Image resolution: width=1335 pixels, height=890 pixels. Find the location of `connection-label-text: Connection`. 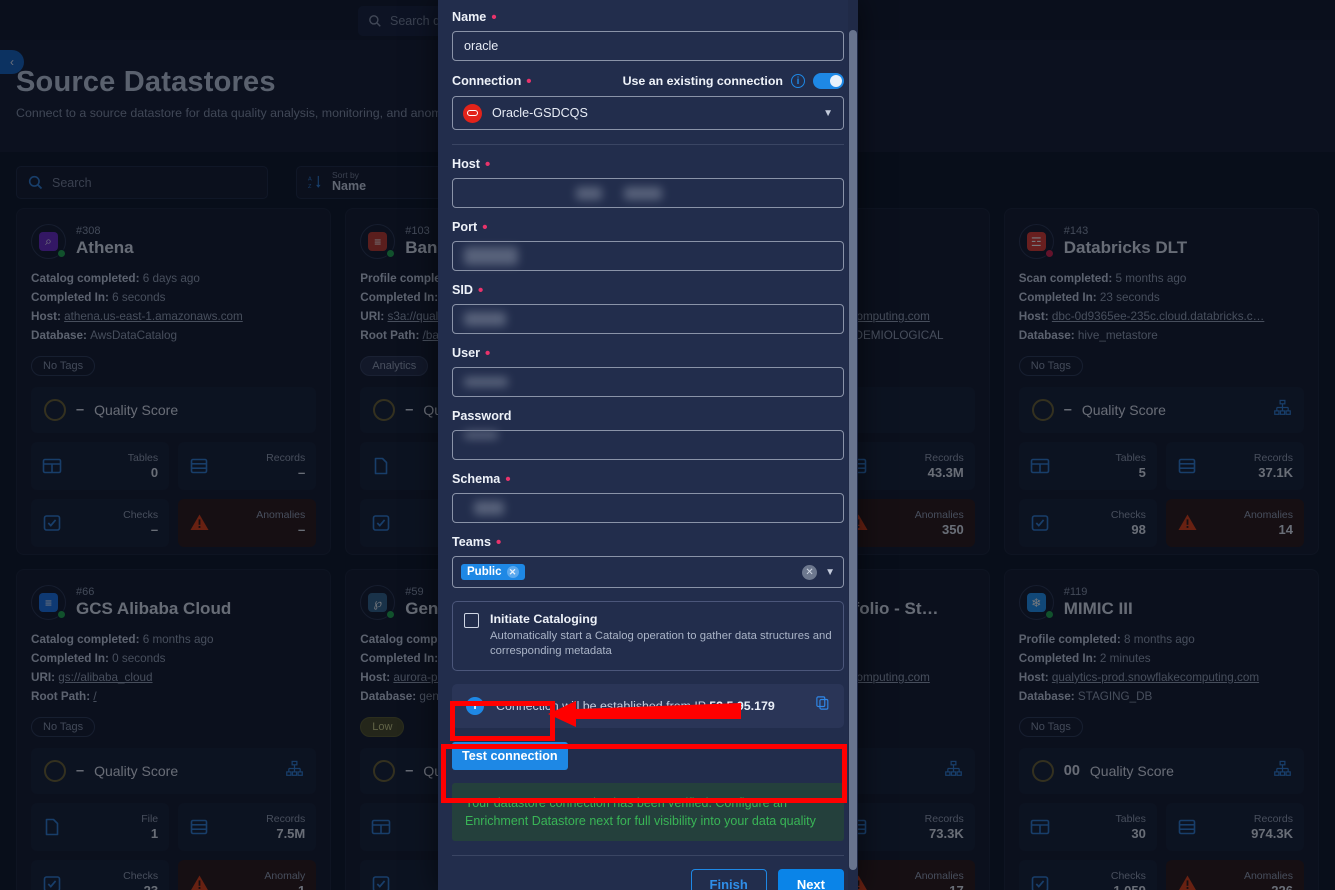

connection-label-text: Connection is located at coordinates (487, 81).